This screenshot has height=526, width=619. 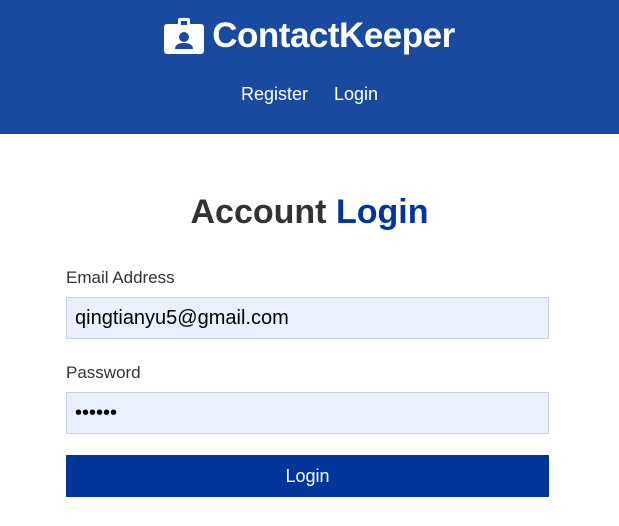 I want to click on page-title-accent: Login, so click(x=382, y=212).